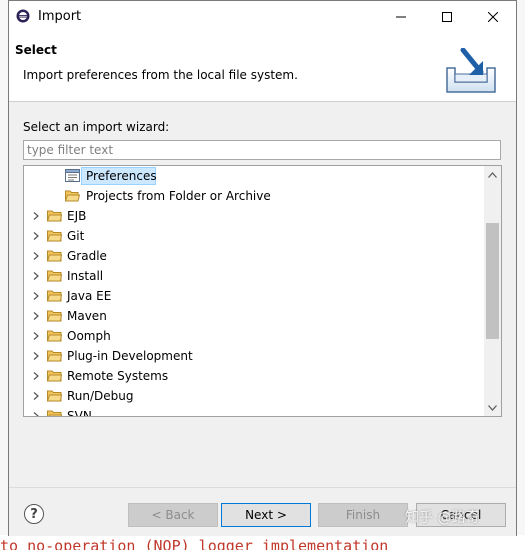  I want to click on scroll-down-button, so click(492, 407).